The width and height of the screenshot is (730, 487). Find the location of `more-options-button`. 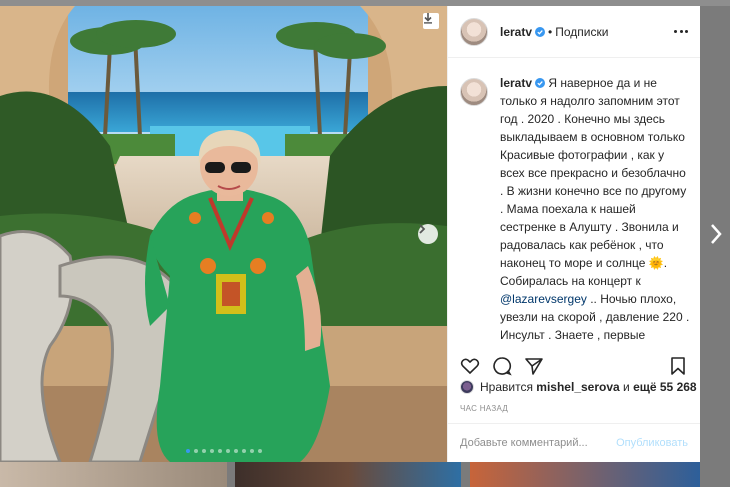

more-options-button is located at coordinates (681, 31).